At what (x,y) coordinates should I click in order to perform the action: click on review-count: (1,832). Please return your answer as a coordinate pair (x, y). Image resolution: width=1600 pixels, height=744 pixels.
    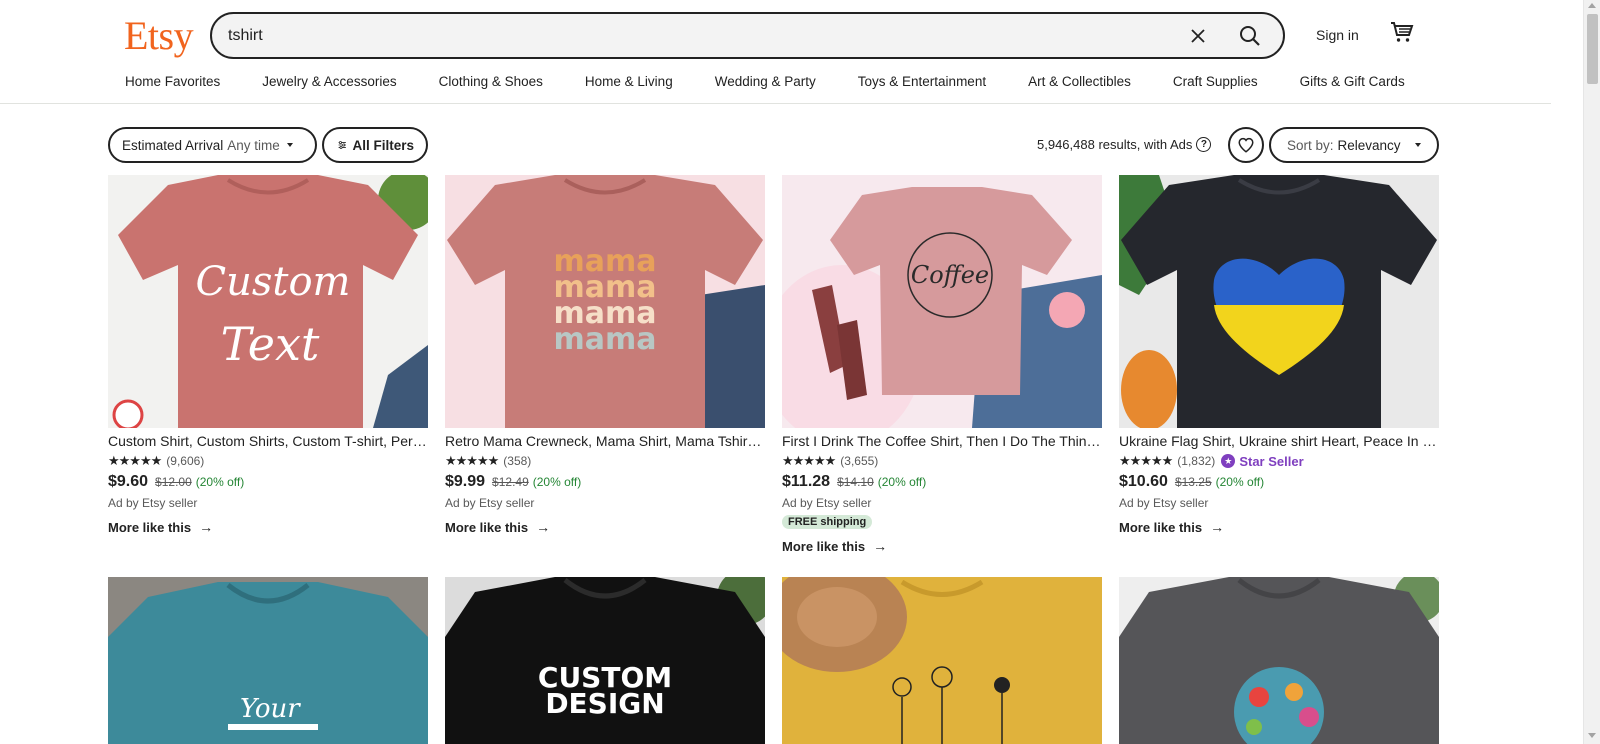
    Looking at the image, I should click on (1196, 461).